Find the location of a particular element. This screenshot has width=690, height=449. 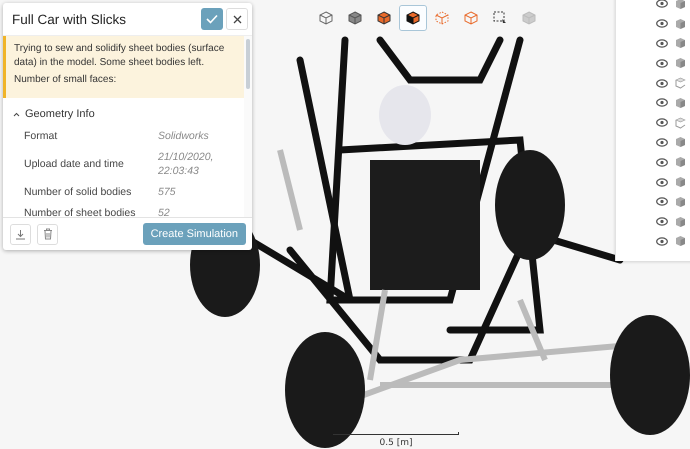

close-button is located at coordinates (237, 19).